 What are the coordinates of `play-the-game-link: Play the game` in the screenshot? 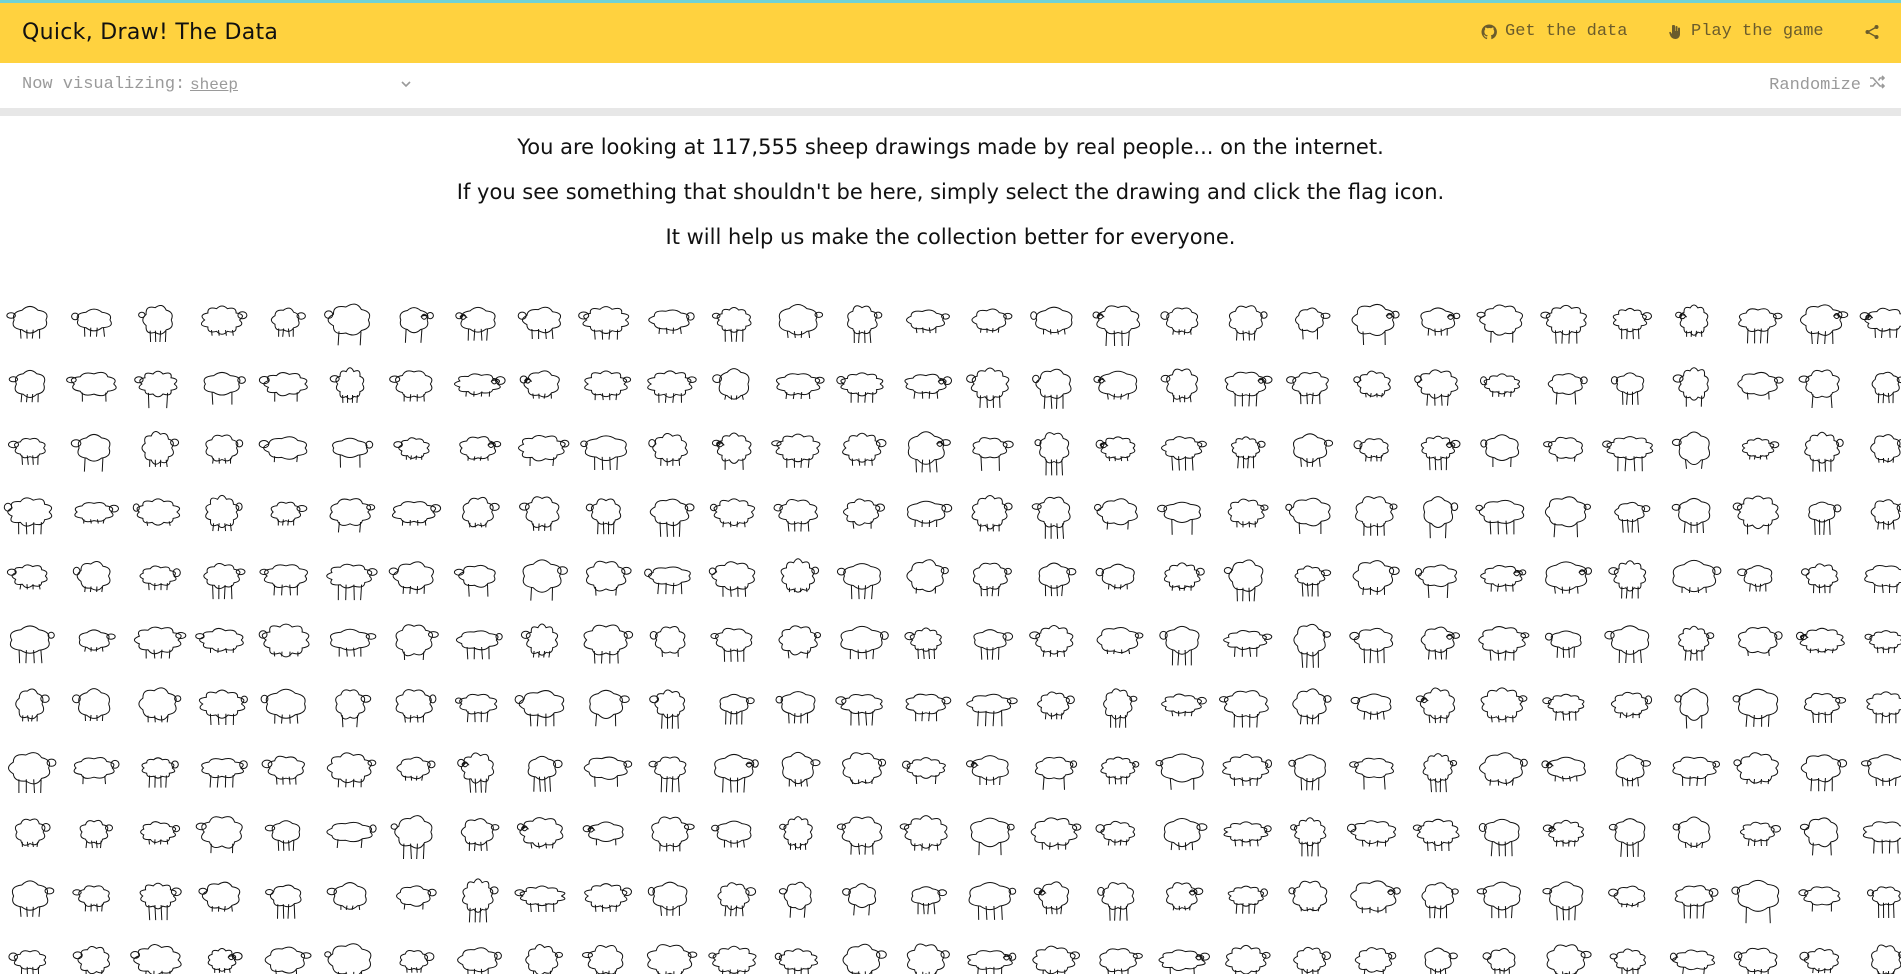 It's located at (1746, 31).